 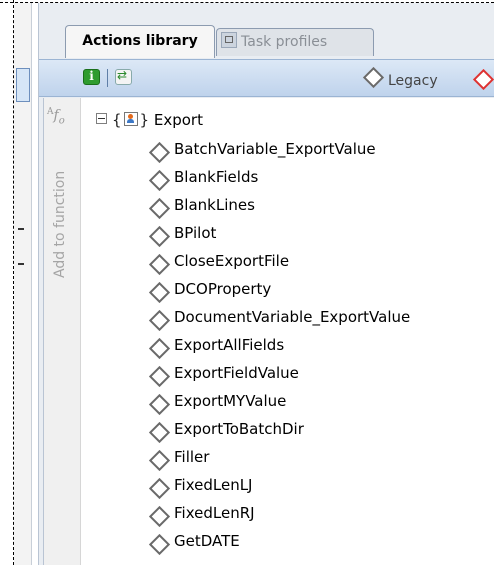 I want to click on tree-root-export: {} Export, so click(x=149, y=121).